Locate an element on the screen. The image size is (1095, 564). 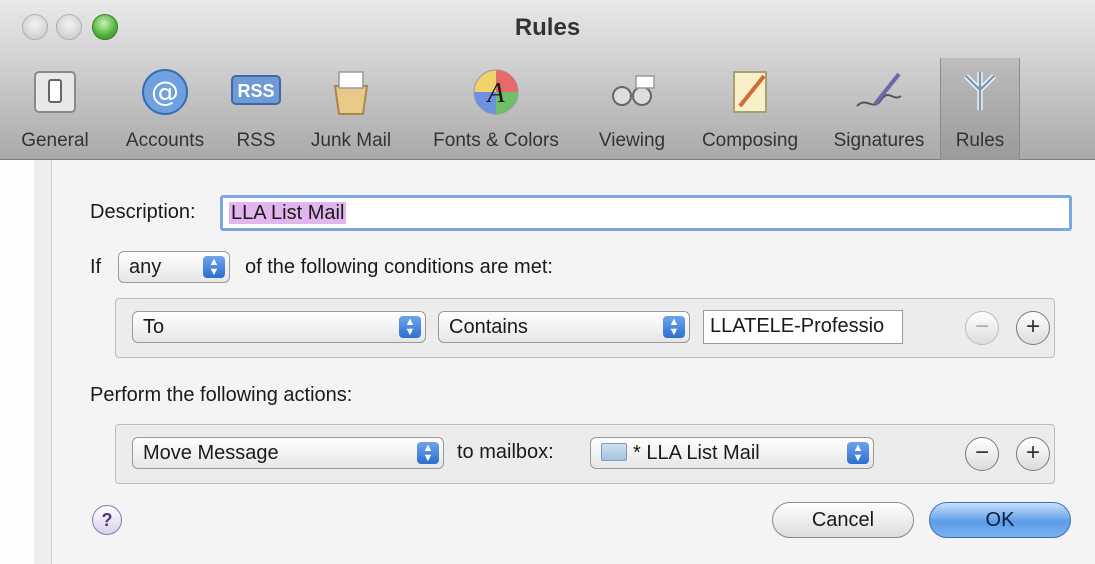
tab-signatures: Signatures is located at coordinates (879, 109).